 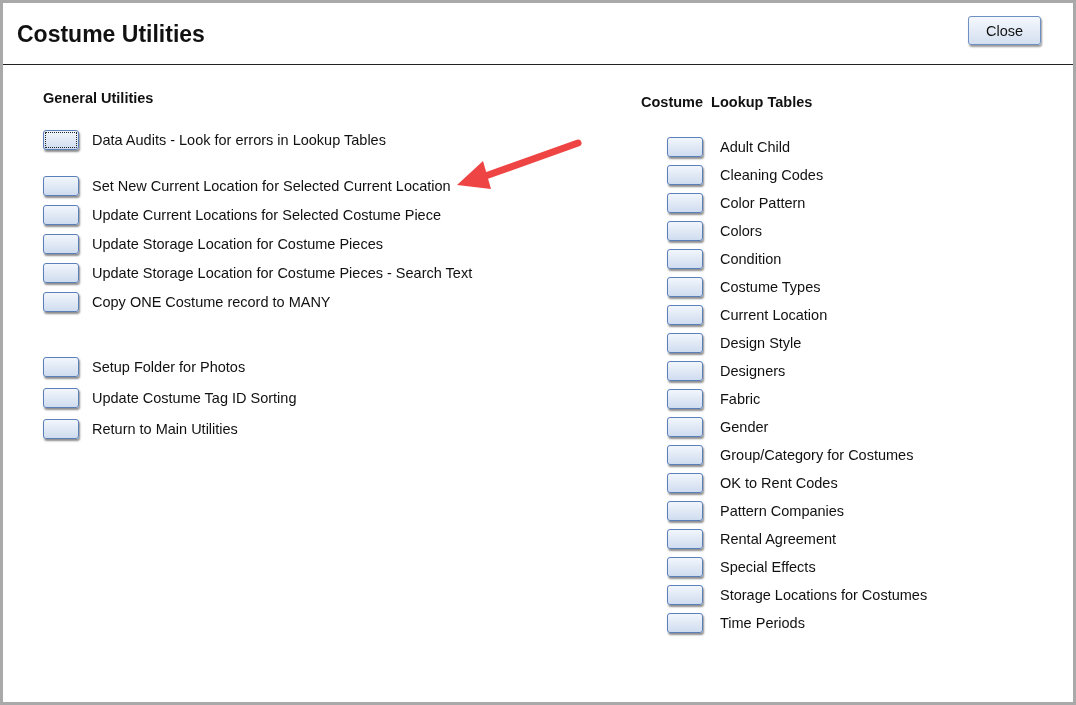 What do you see at coordinates (774, 315) in the screenshot?
I see `option-label: Current Location` at bounding box center [774, 315].